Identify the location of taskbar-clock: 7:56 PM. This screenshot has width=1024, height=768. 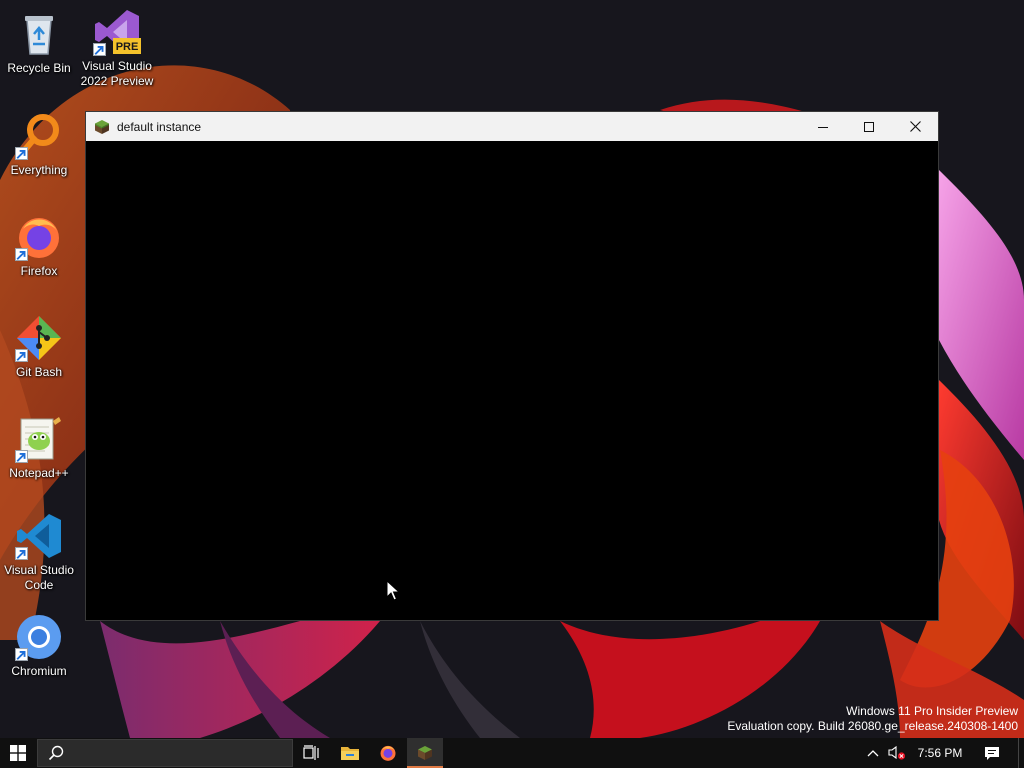
(940, 753).